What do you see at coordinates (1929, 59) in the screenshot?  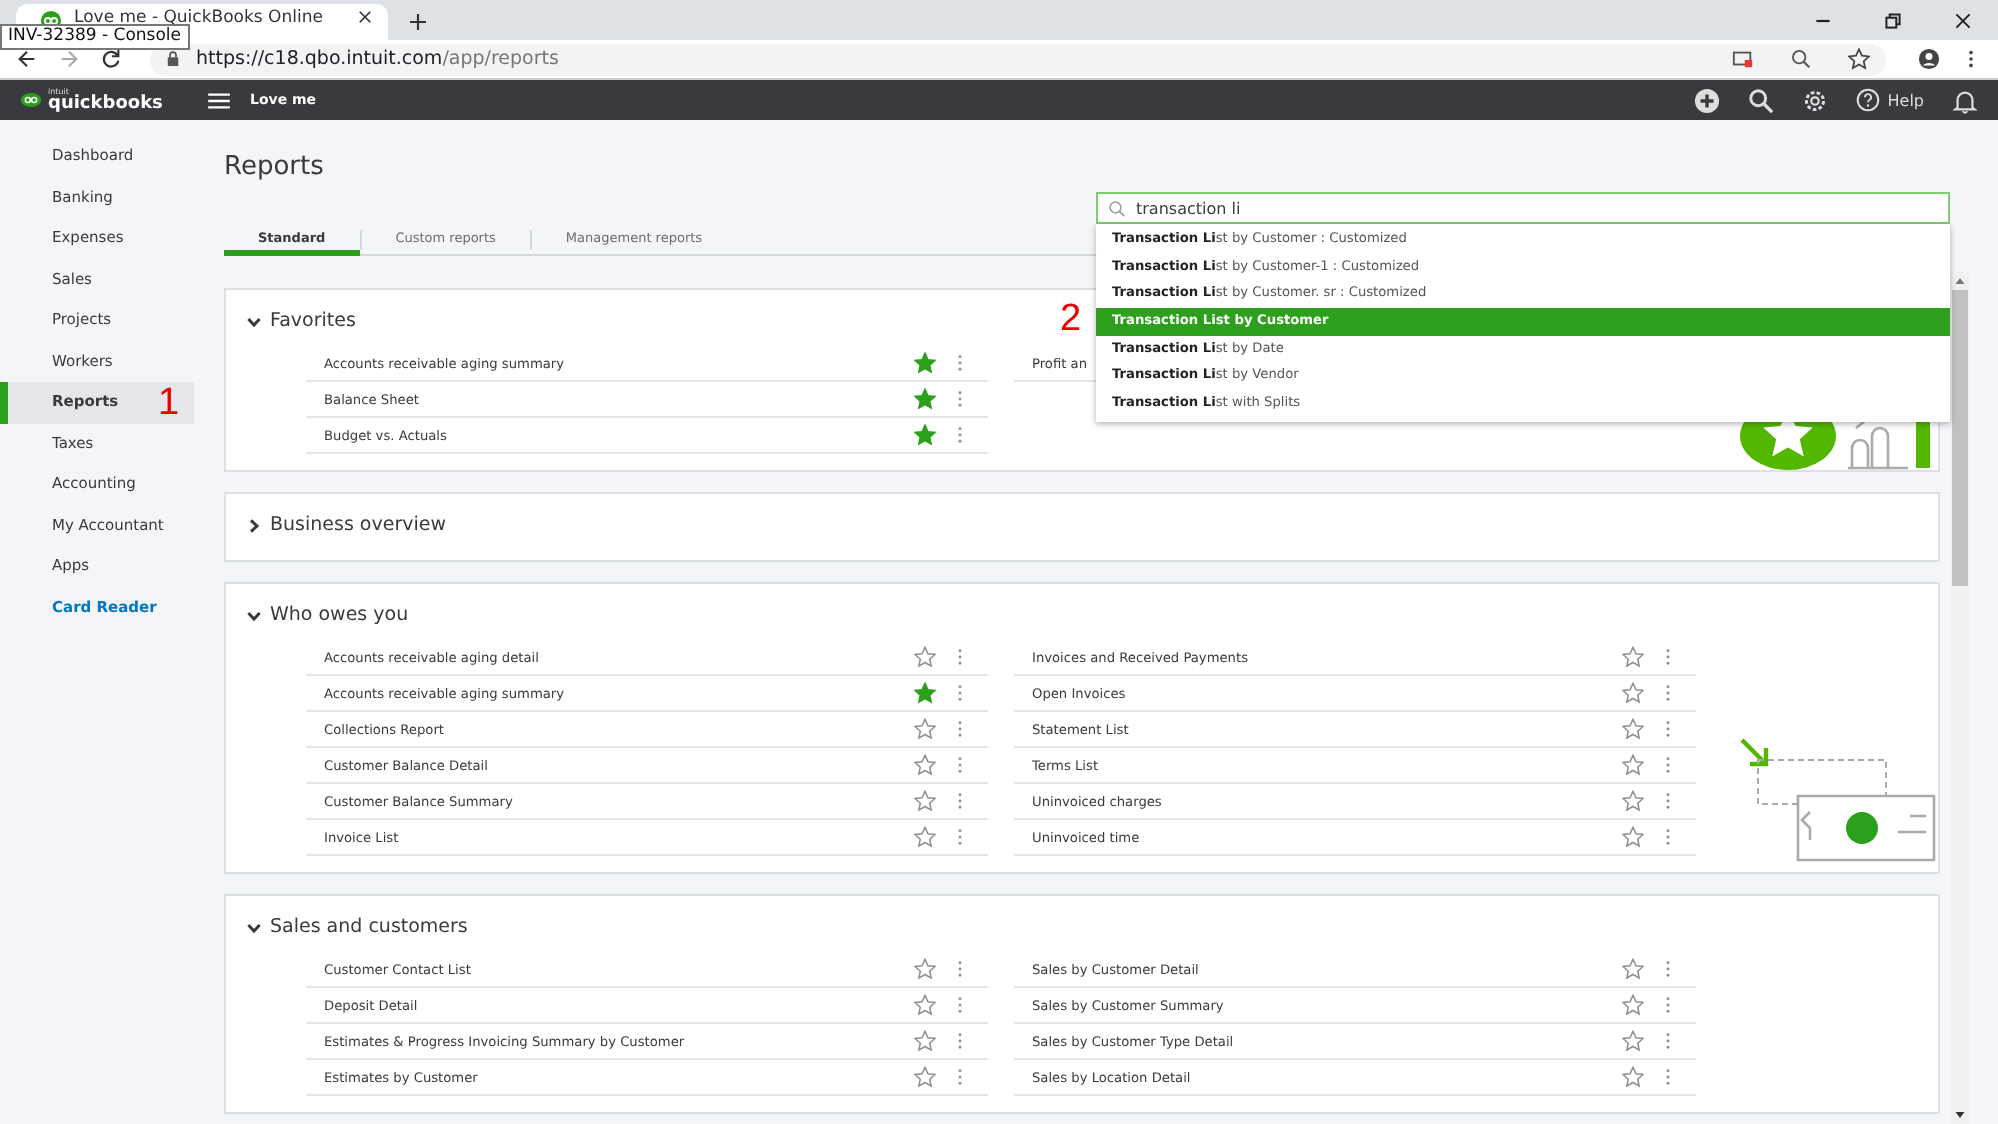 I see `profile-icon` at bounding box center [1929, 59].